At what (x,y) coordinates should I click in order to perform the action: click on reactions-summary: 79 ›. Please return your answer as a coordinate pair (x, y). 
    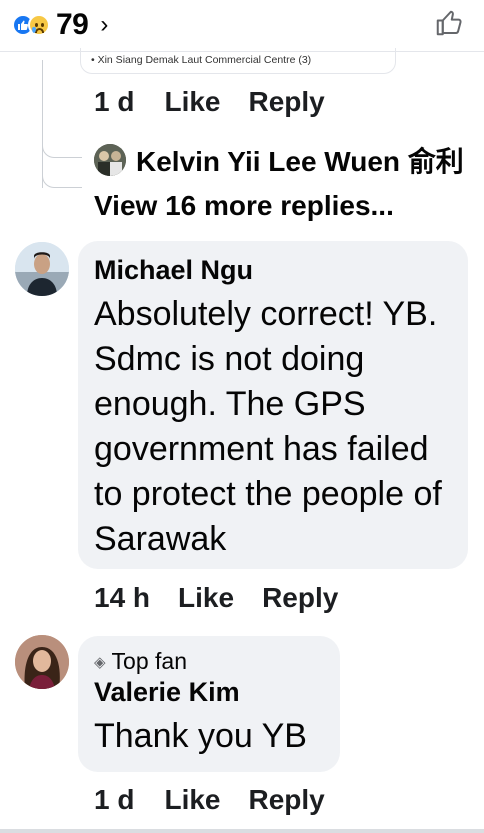
    Looking at the image, I should click on (60, 25).